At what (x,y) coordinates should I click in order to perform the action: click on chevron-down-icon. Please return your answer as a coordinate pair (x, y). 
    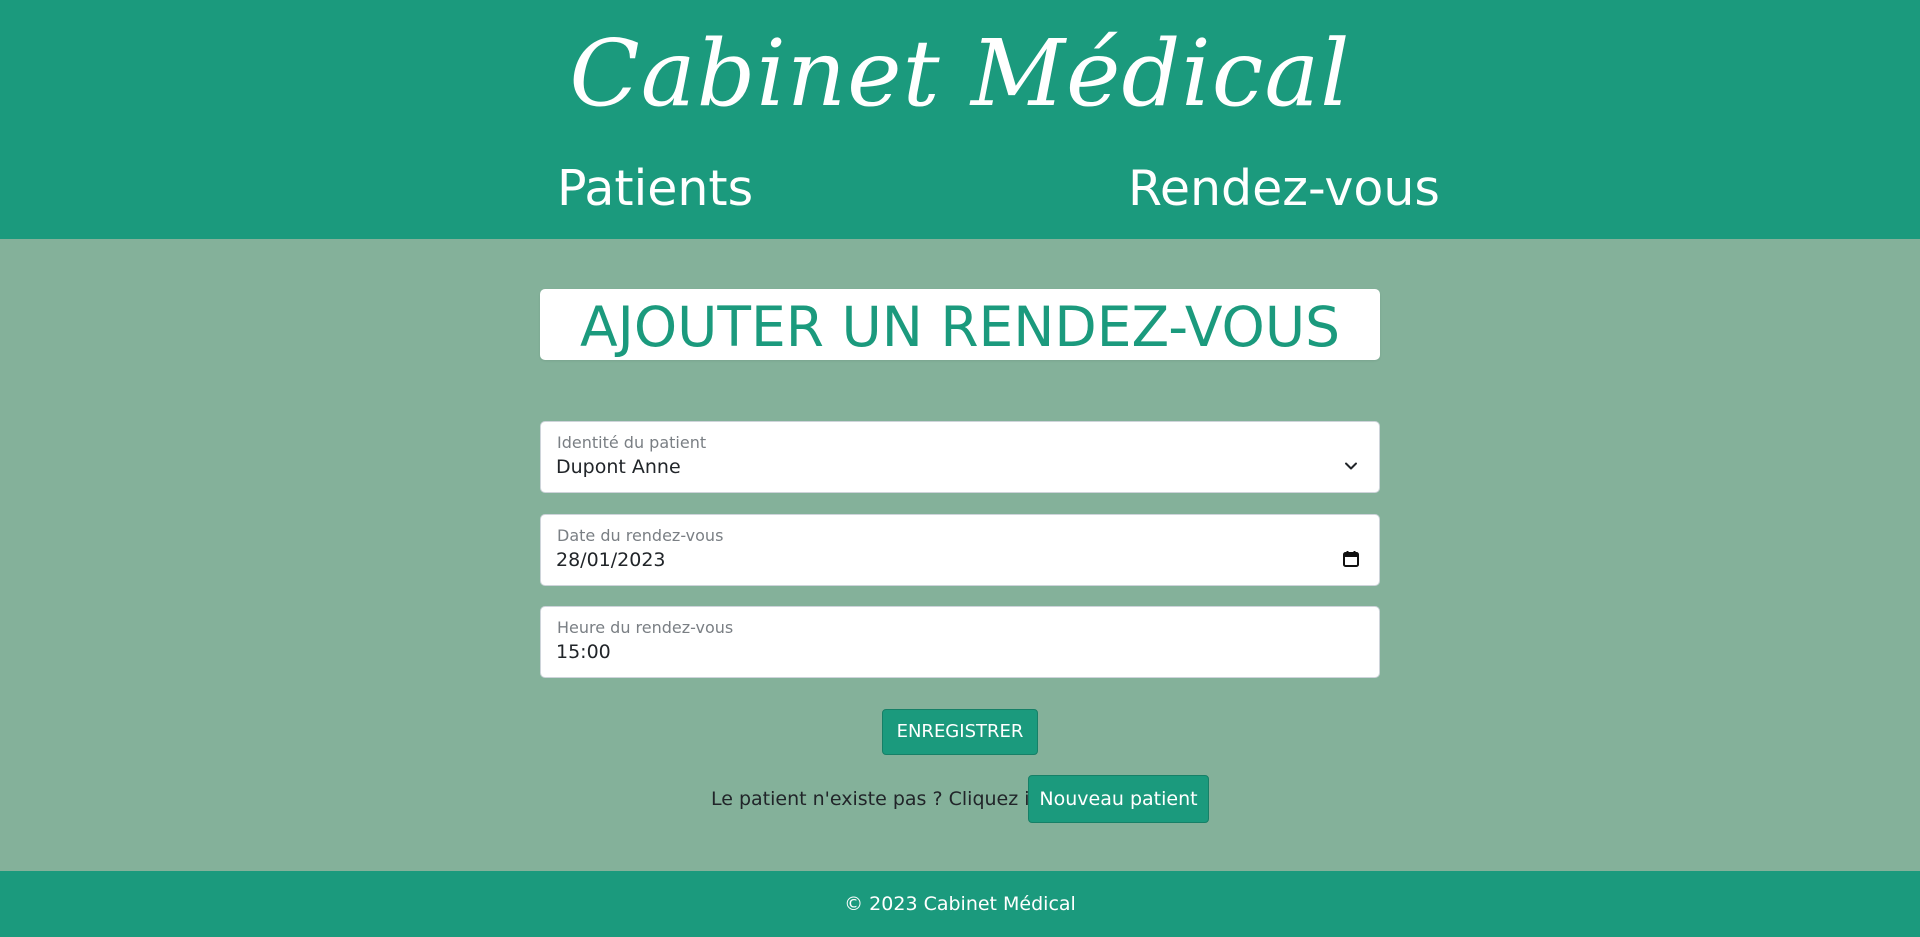
    Looking at the image, I should click on (1351, 466).